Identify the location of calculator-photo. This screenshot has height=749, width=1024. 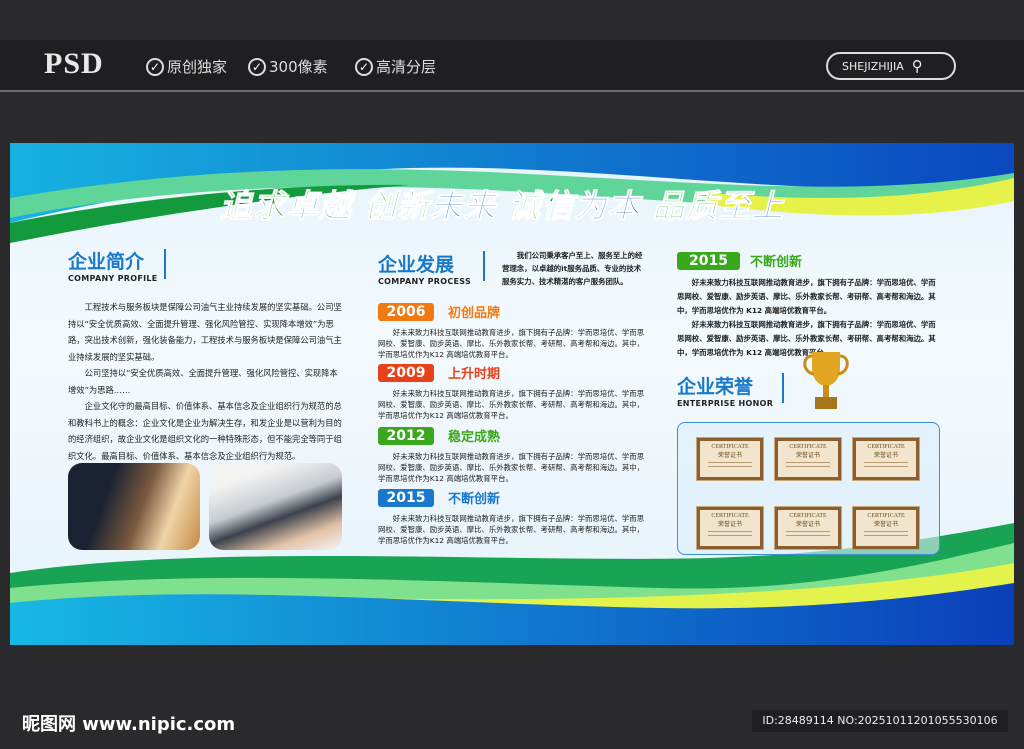
(275, 506).